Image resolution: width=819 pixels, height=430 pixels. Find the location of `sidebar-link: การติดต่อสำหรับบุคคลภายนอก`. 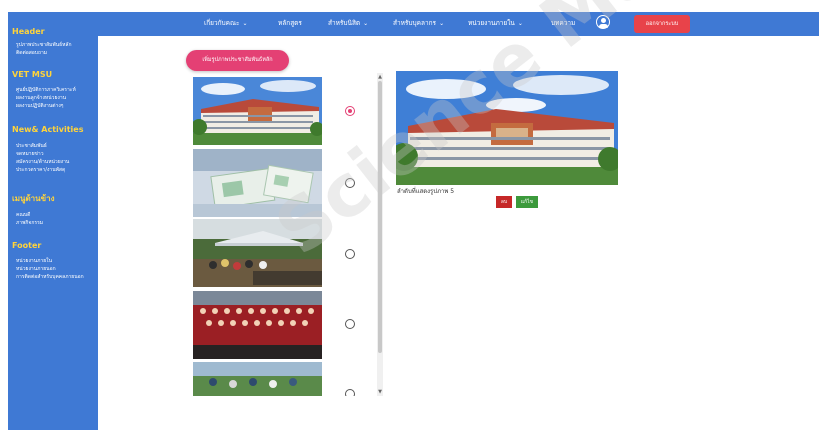

sidebar-link: การติดต่อสำหรับบุคคลภายนอก is located at coordinates (50, 277).